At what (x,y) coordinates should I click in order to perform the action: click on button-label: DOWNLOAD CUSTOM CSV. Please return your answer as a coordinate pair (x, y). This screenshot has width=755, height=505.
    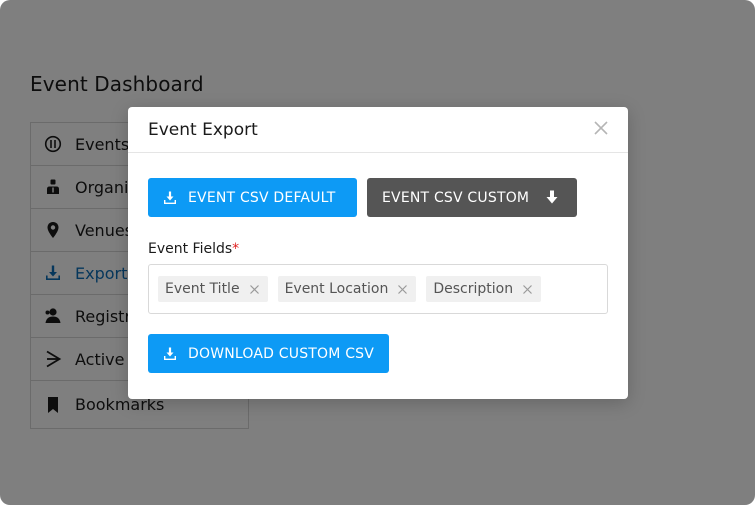
    Looking at the image, I should click on (281, 353).